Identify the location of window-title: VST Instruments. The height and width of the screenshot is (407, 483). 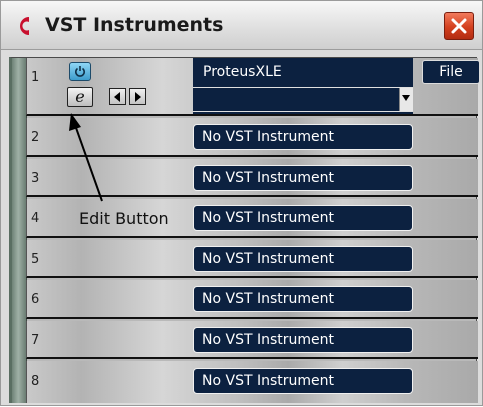
(134, 25).